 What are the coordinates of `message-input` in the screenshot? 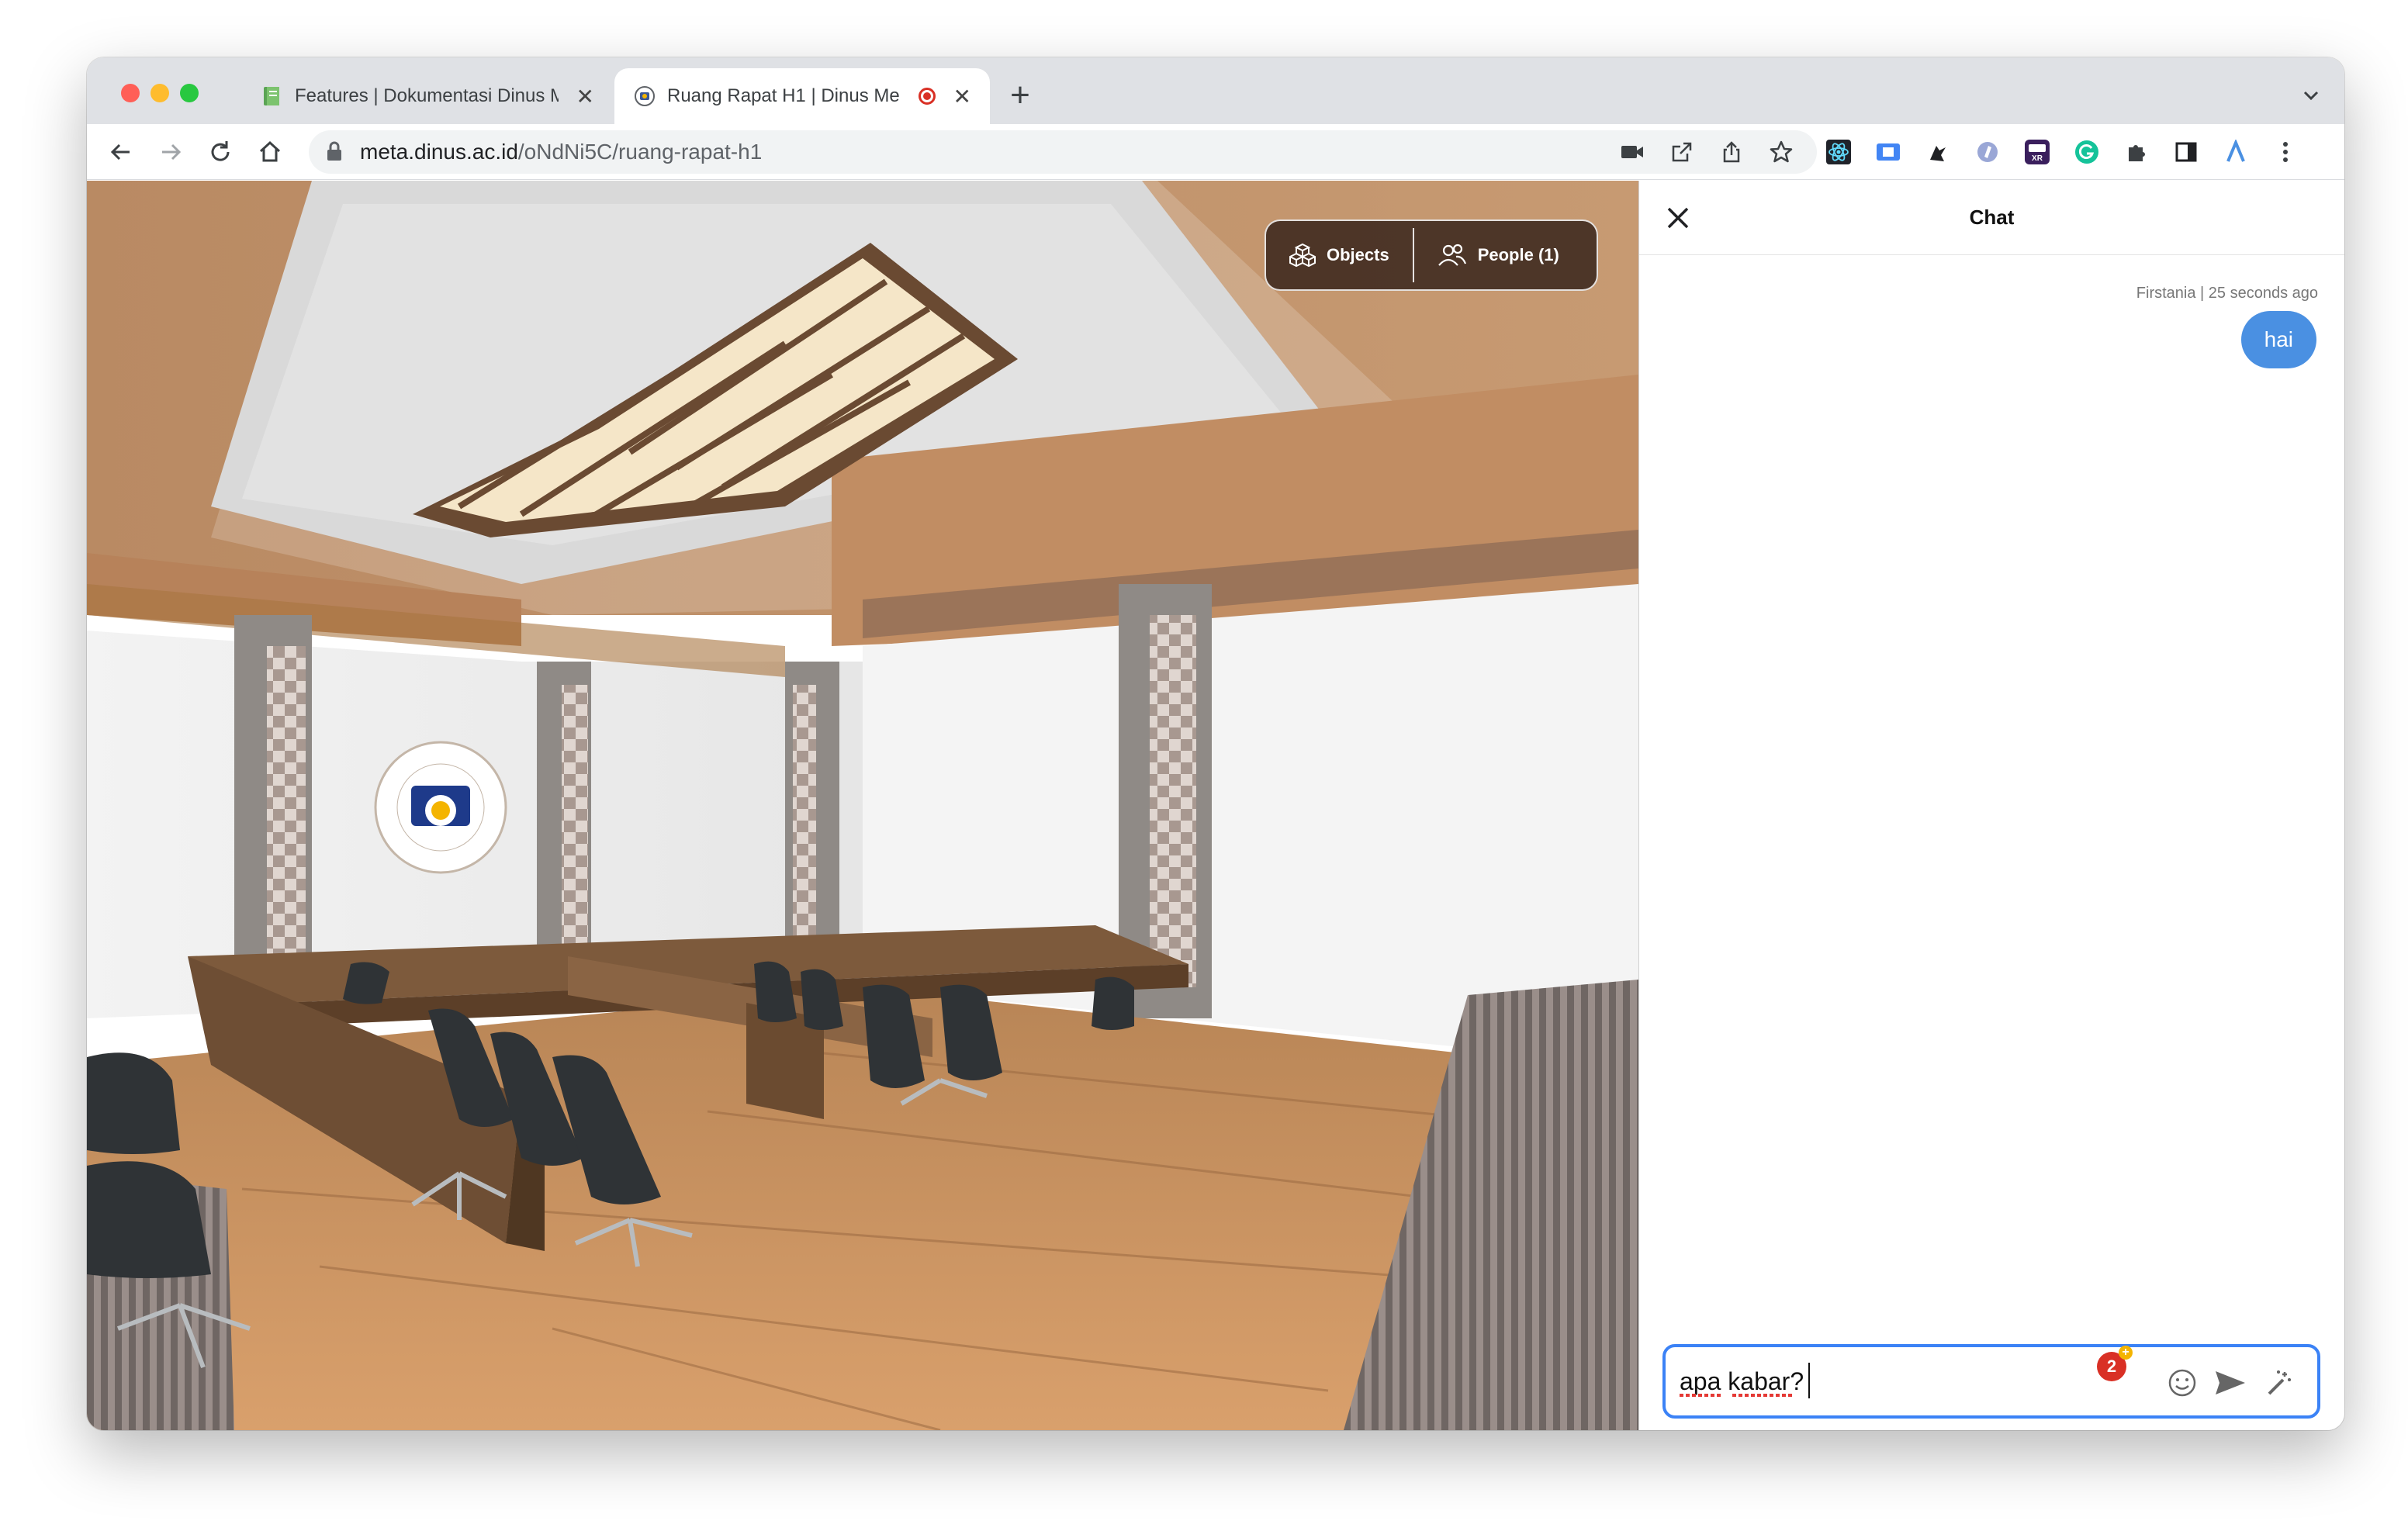 It's located at (1879, 1381).